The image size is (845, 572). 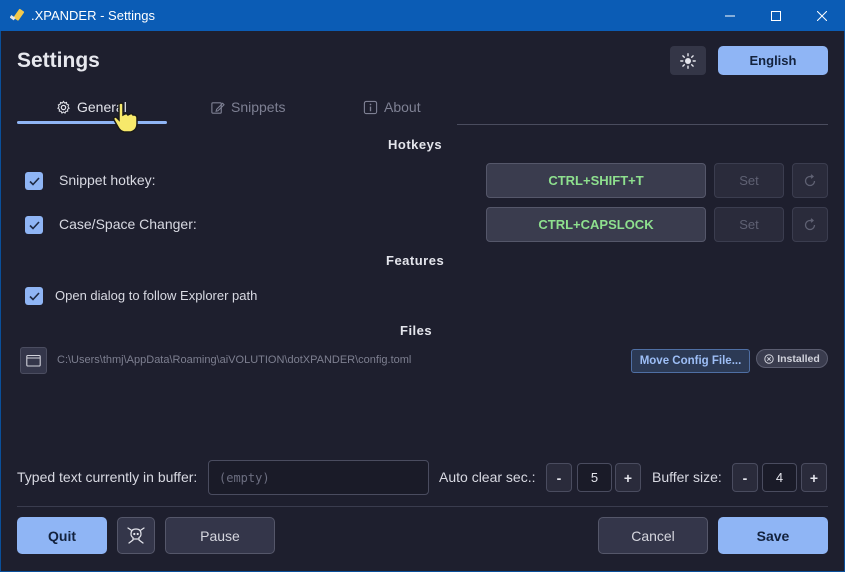 I want to click on case-changer-set-button: Set, so click(x=749, y=224).